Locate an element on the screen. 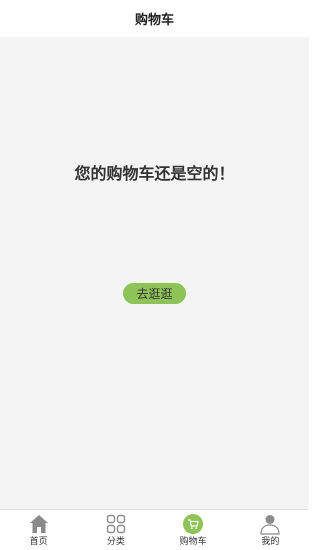 This screenshot has width=320, height=550. tab-cart: 购物车 is located at coordinates (193, 530).